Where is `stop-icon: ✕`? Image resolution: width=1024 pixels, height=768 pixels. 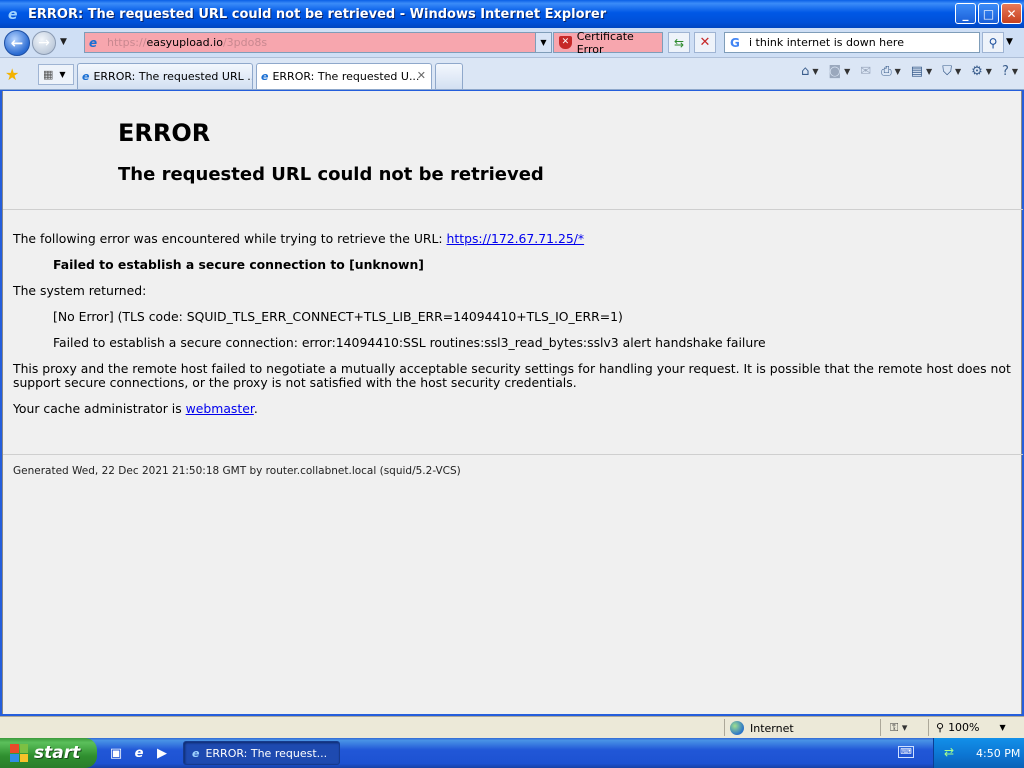 stop-icon: ✕ is located at coordinates (705, 42).